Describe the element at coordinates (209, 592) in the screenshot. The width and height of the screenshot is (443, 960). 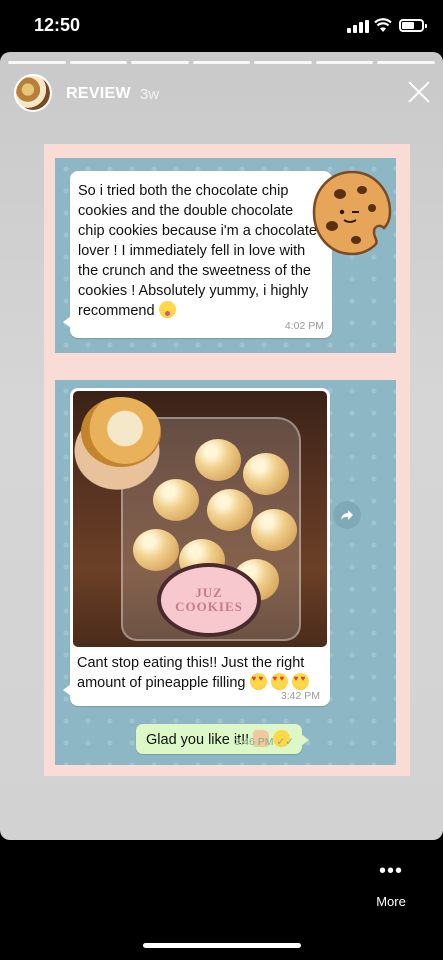
I see `jar-label-line1: JUZ` at that location.